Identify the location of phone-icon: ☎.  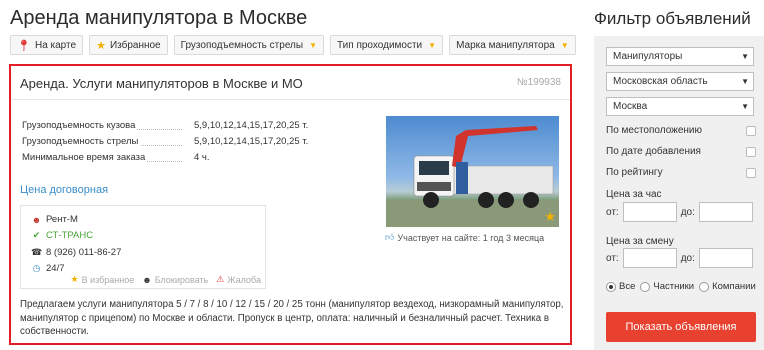
(37, 252).